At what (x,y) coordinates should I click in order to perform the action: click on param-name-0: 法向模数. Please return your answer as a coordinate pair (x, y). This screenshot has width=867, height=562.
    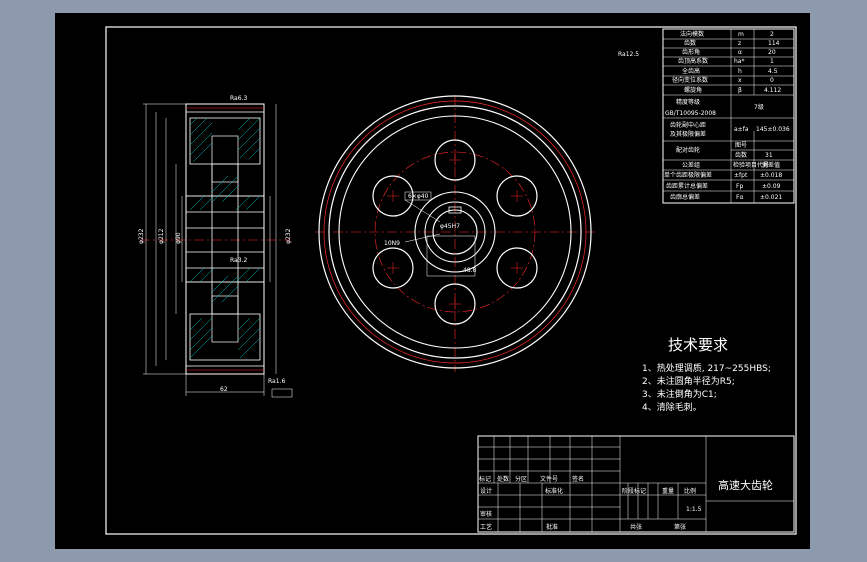
    Looking at the image, I should click on (692, 34).